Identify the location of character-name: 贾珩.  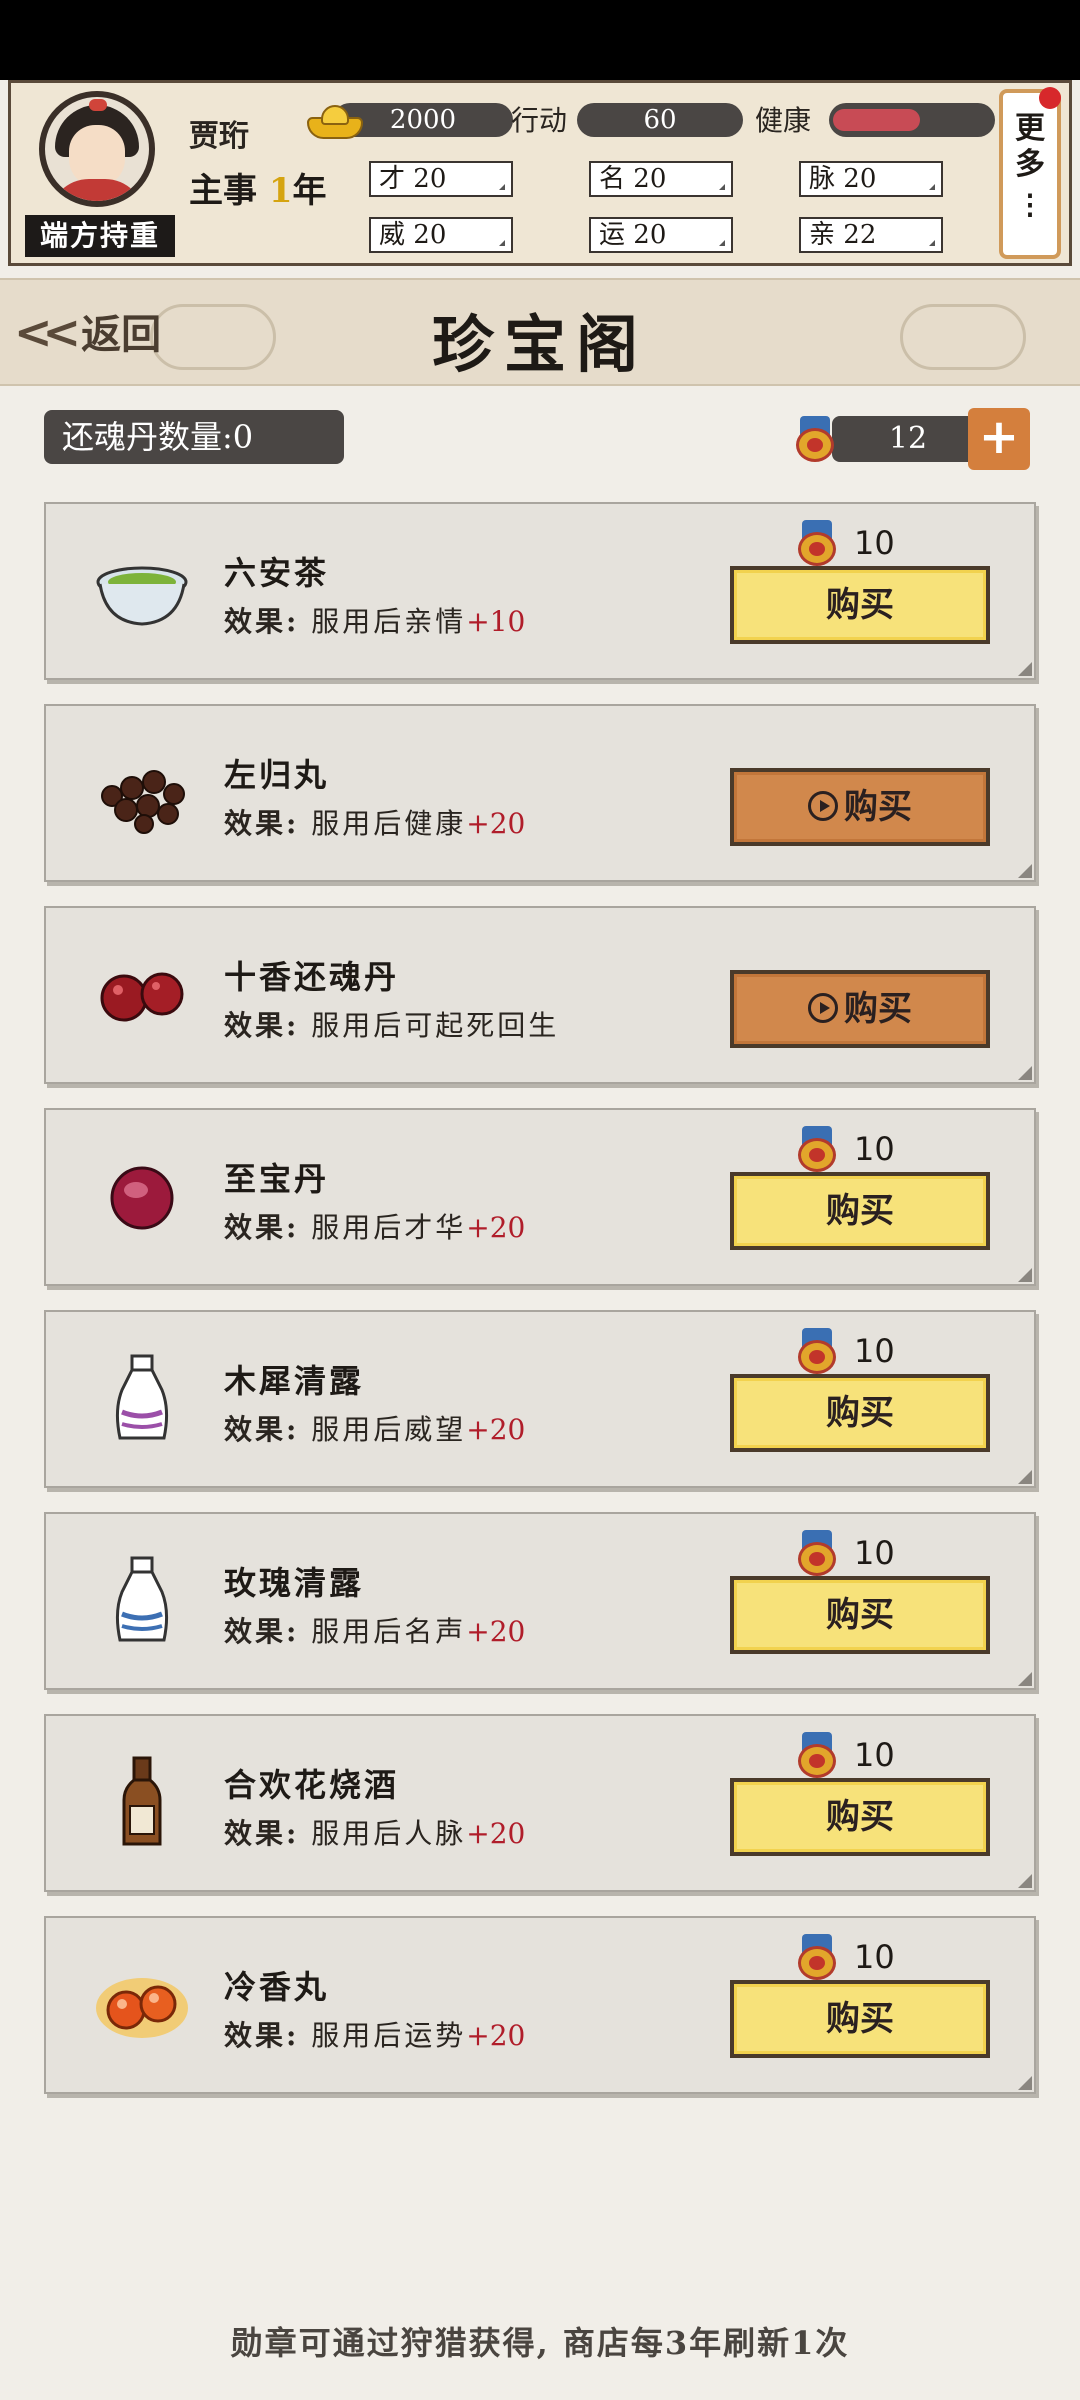
(219, 136).